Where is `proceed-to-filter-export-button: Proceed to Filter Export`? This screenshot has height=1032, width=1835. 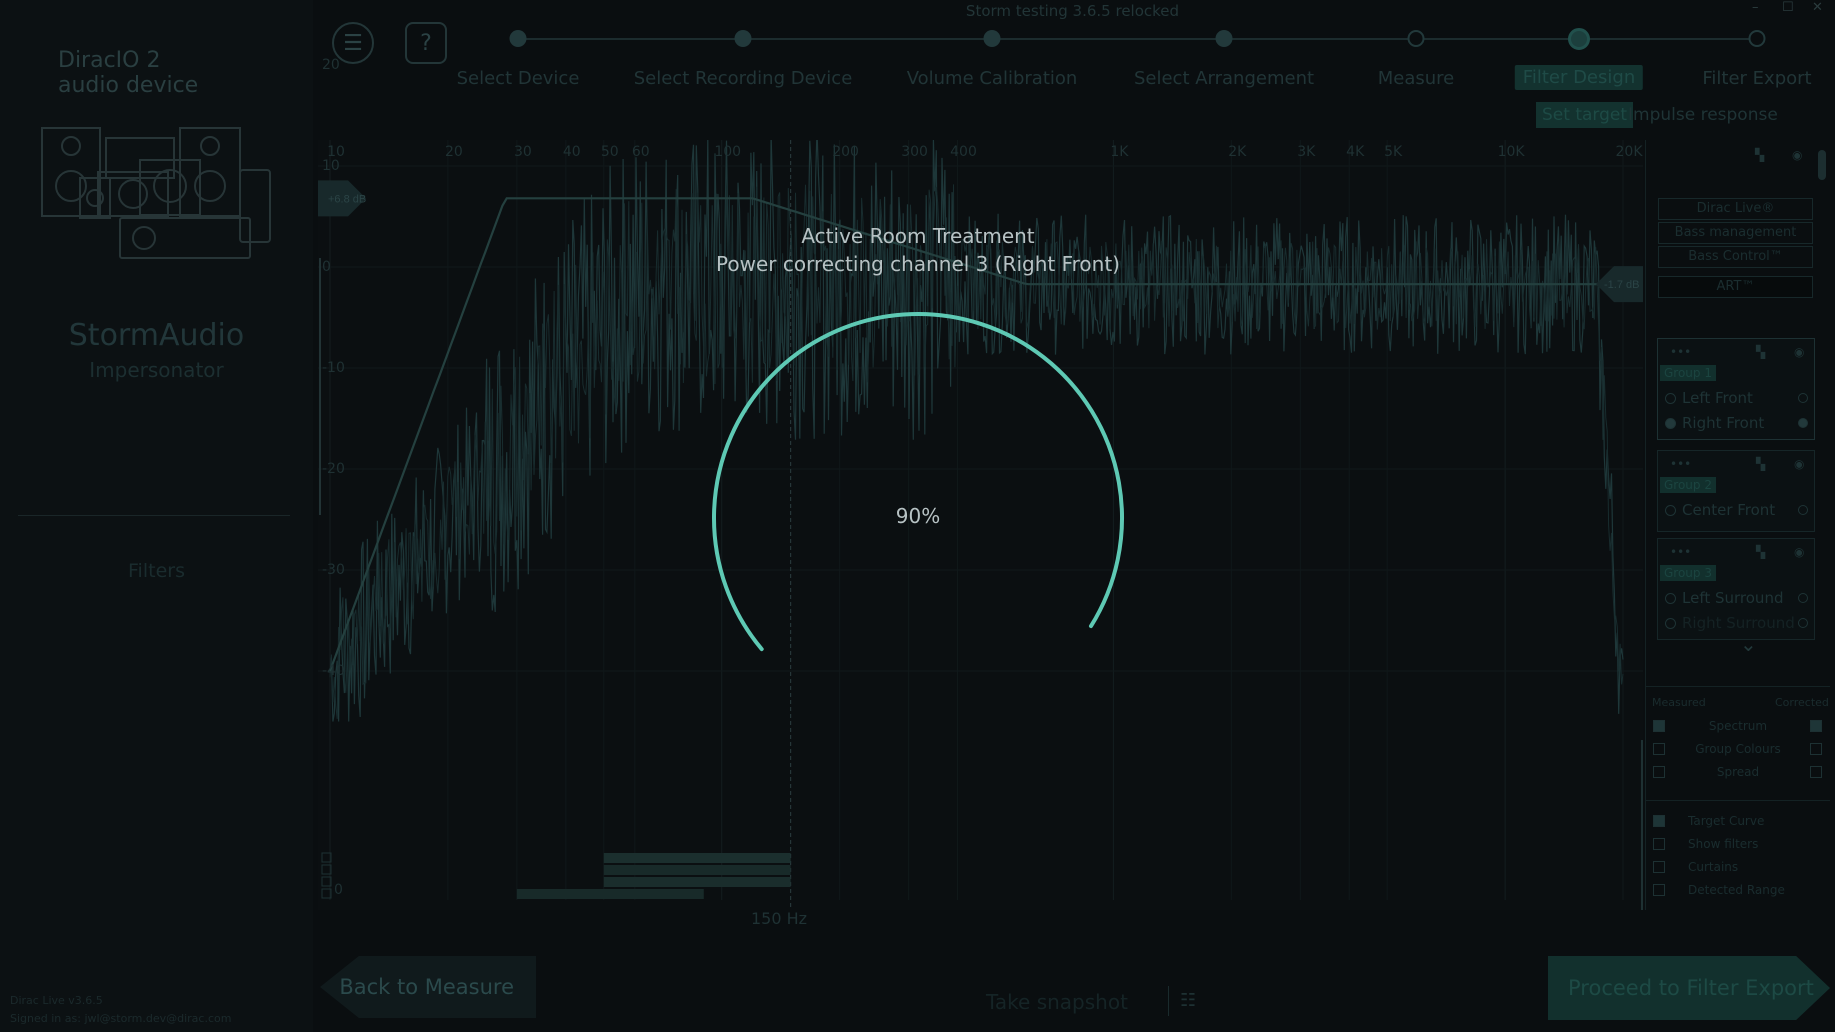 proceed-to-filter-export-button: Proceed to Filter Export is located at coordinates (1689, 988).